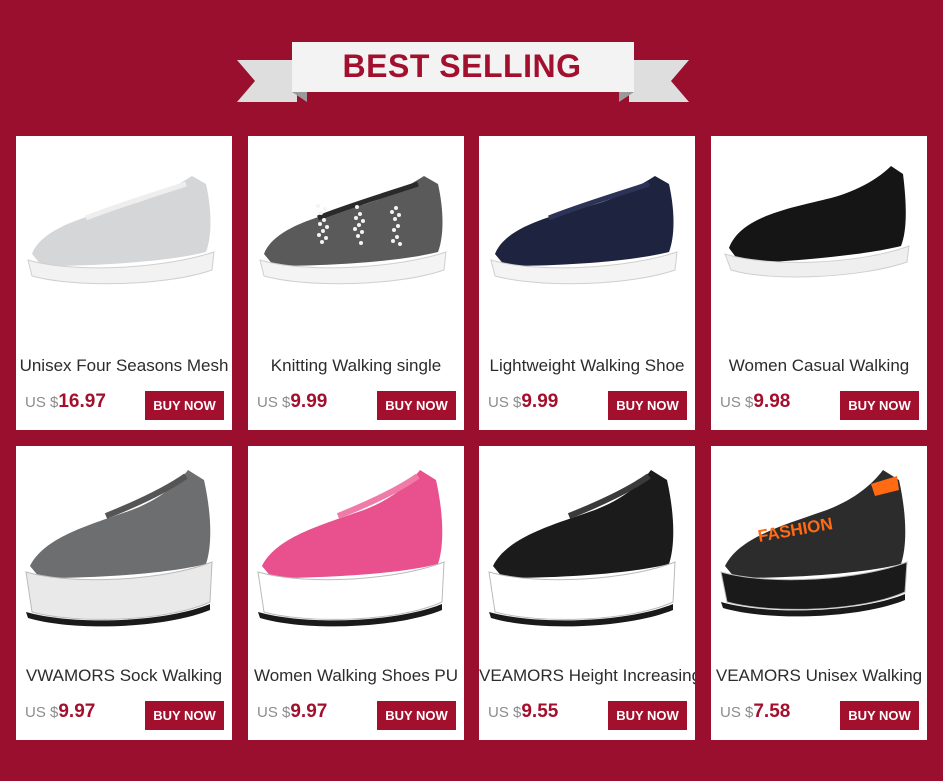 The image size is (943, 781). Describe the element at coordinates (356, 676) in the screenshot. I see `product-title: Women Walking Shoes PU` at that location.